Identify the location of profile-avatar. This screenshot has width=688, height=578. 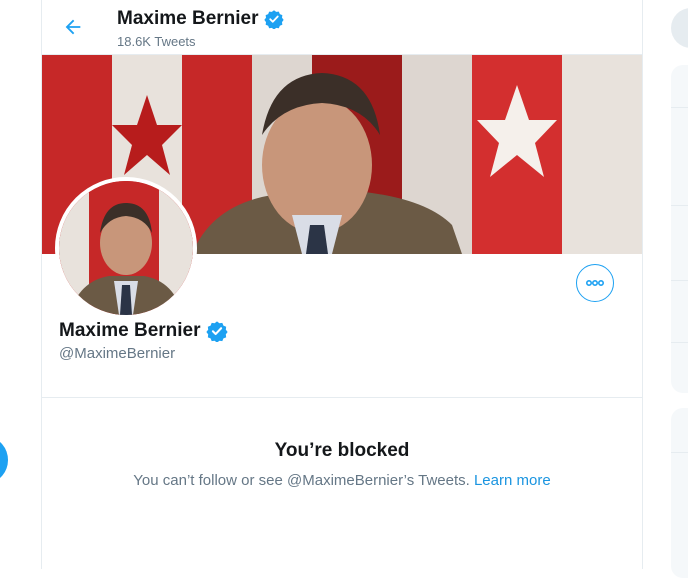
(126, 248).